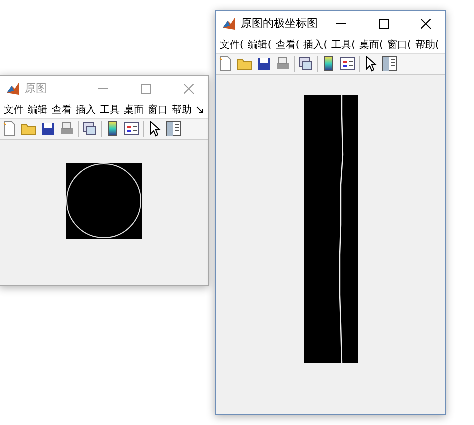 This screenshot has height=425, width=474. What do you see at coordinates (426, 23) in the screenshot?
I see `close-icon` at bounding box center [426, 23].